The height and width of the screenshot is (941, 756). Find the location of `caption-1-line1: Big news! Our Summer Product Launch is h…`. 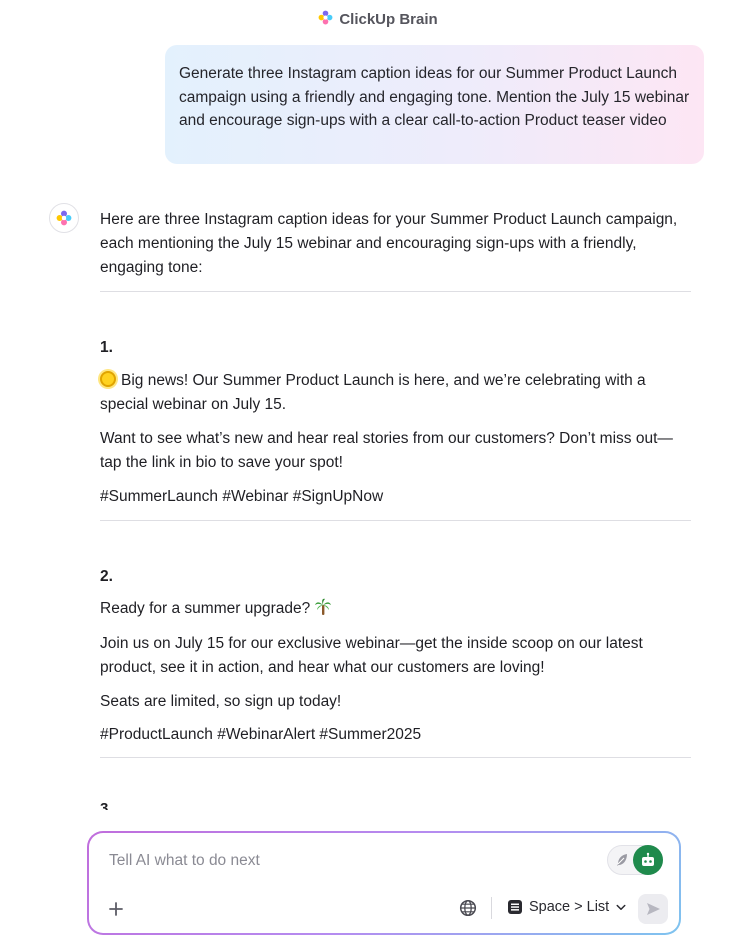

caption-1-line1: Big news! Our Summer Product Launch is h… is located at coordinates (395, 393).